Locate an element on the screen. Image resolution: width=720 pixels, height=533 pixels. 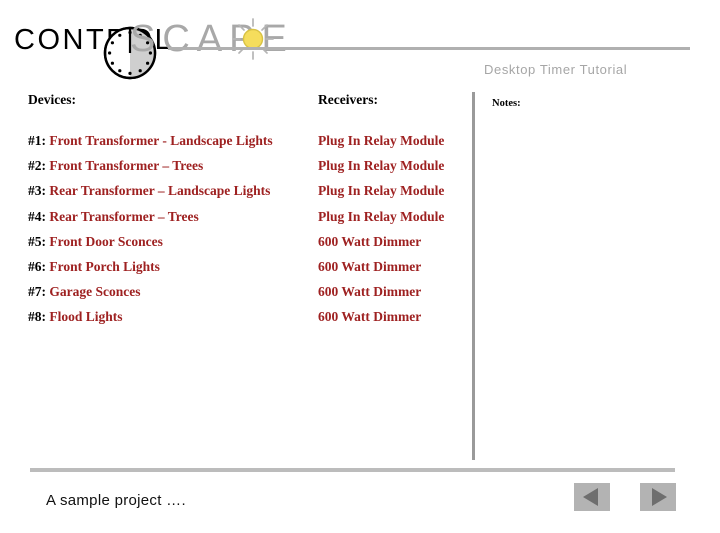
device-row: #2: Front Transformer – Trees is located at coordinates (173, 165).